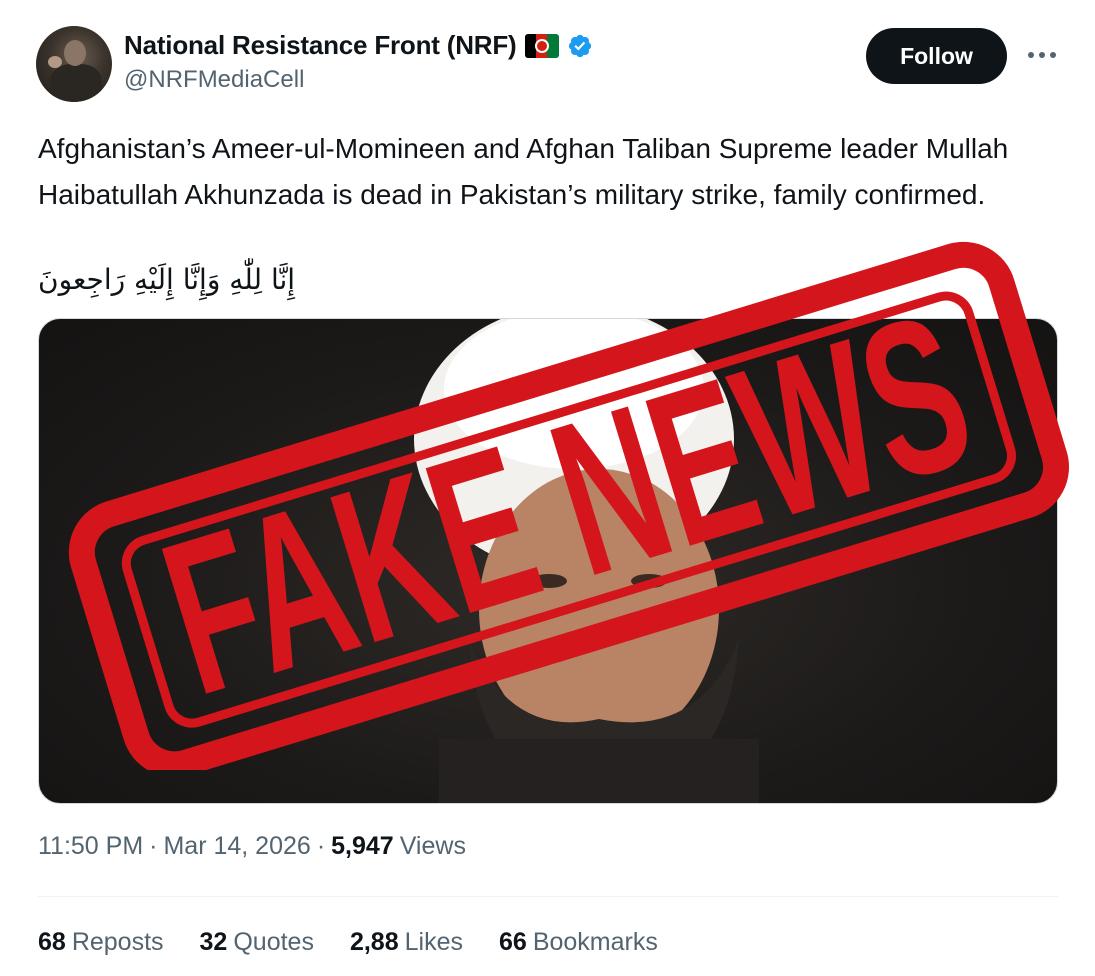  Describe the element at coordinates (513, 942) in the screenshot. I see `bookmarks-count: 66` at that location.